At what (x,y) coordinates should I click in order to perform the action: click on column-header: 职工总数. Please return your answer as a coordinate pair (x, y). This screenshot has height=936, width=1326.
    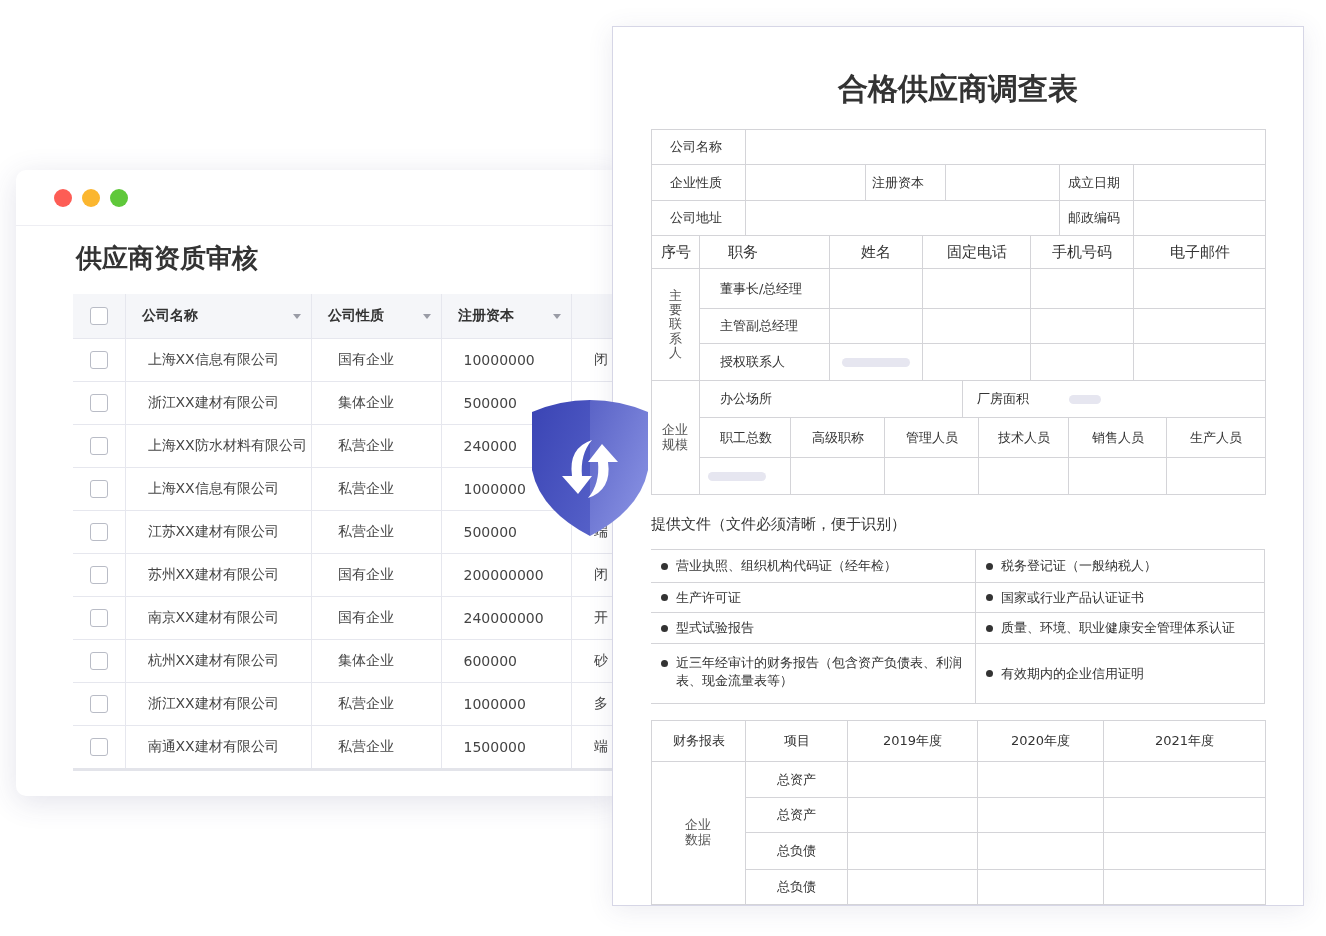
    Looking at the image, I should click on (746, 437).